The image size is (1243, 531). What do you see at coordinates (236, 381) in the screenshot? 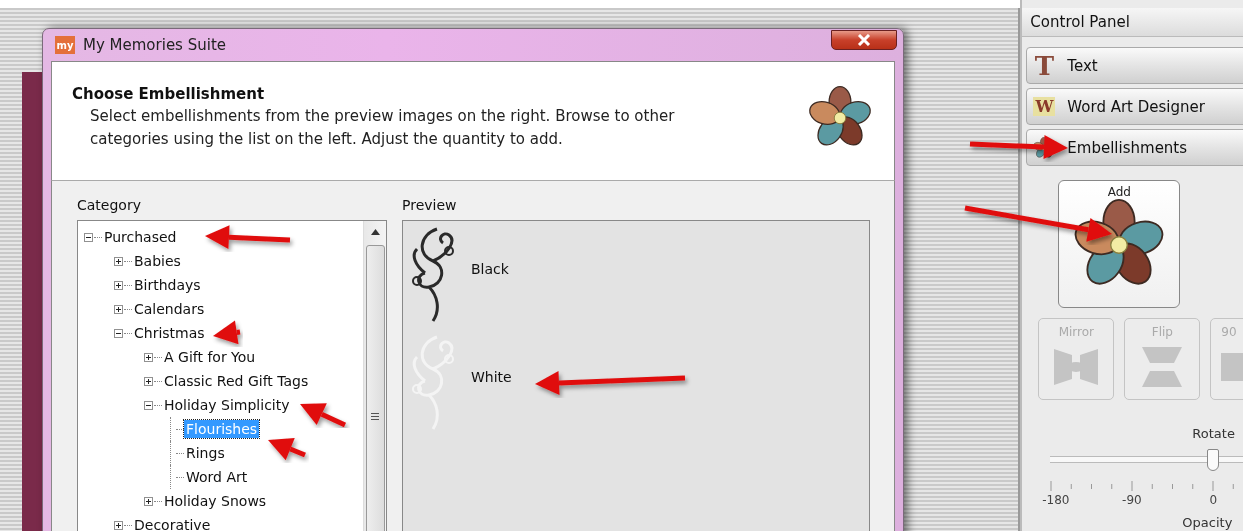
I see `tree-item: Classic Red Gift Tags` at bounding box center [236, 381].